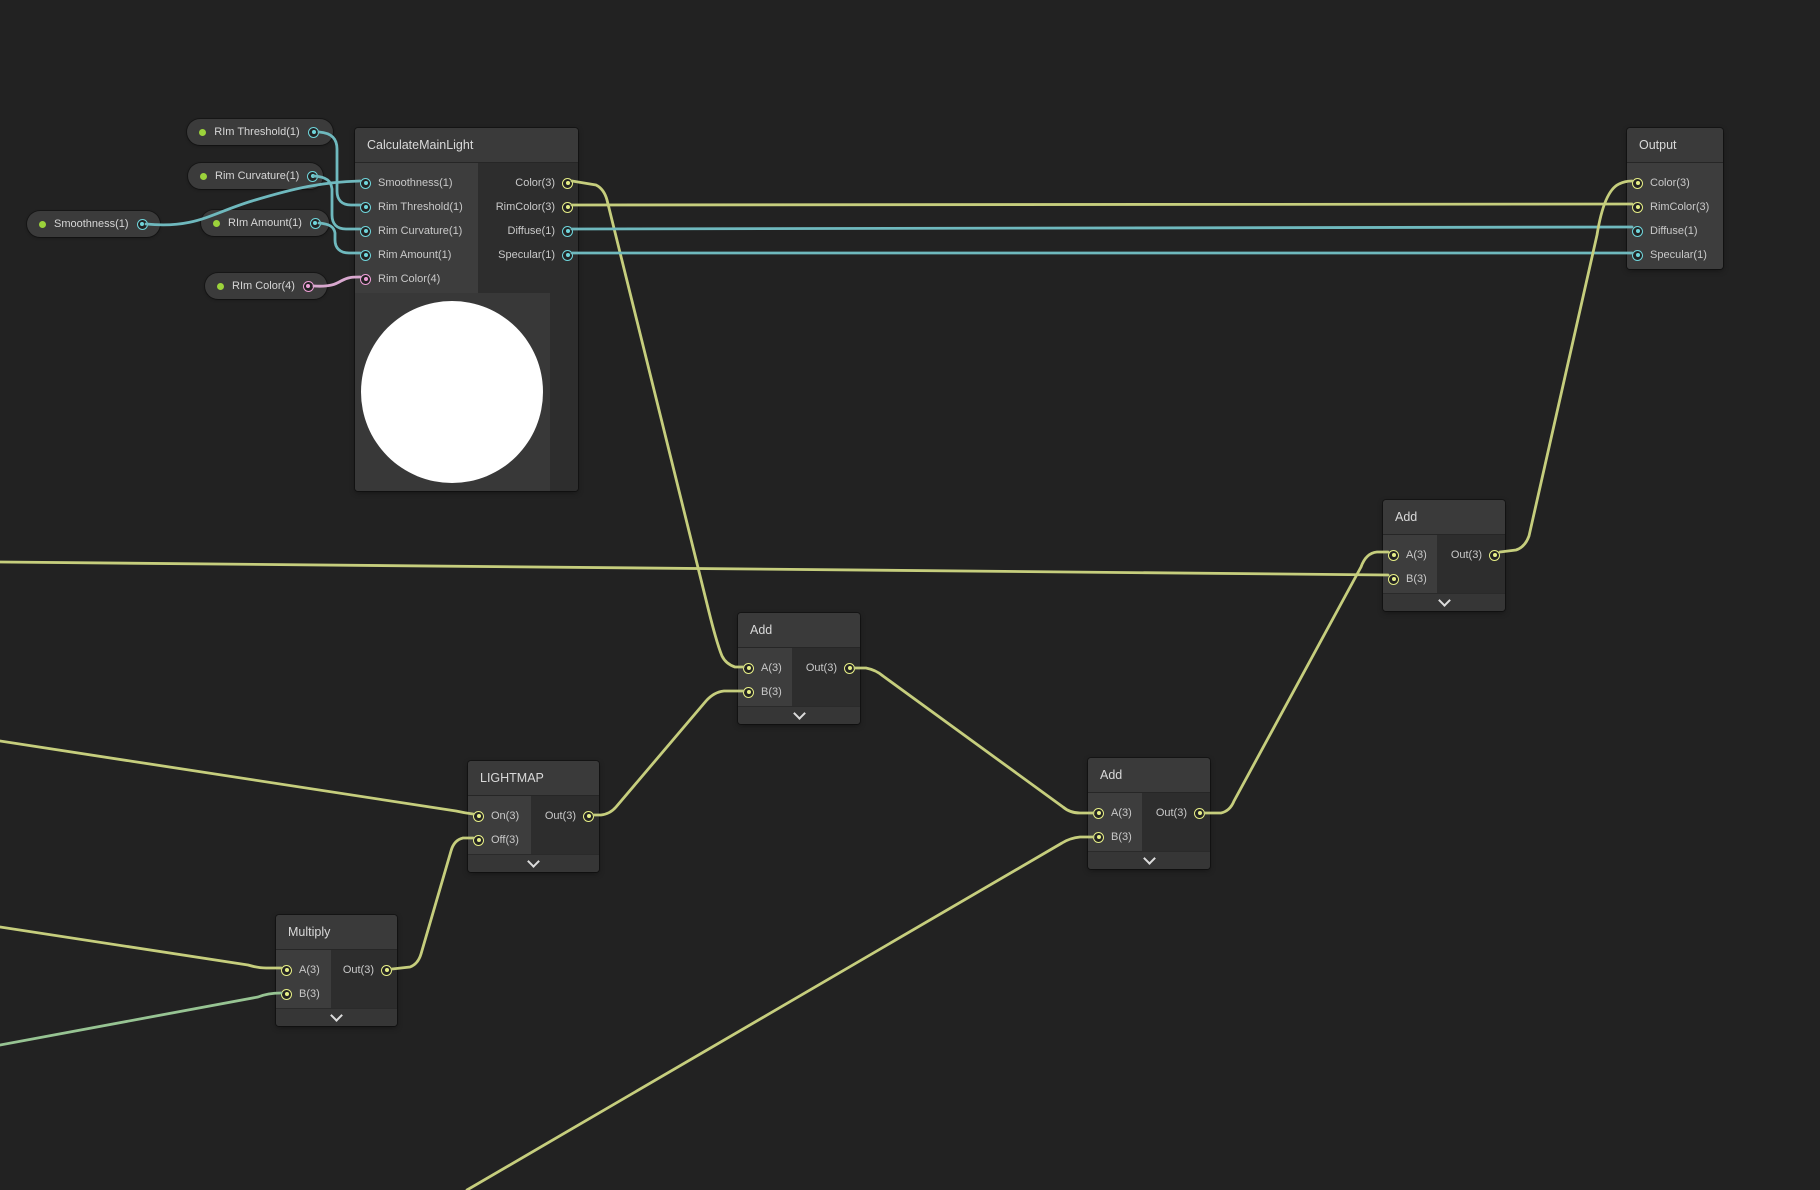 This screenshot has height=1190, width=1820. What do you see at coordinates (315, 223) in the screenshot?
I see `port-out-rim-amount` at bounding box center [315, 223].